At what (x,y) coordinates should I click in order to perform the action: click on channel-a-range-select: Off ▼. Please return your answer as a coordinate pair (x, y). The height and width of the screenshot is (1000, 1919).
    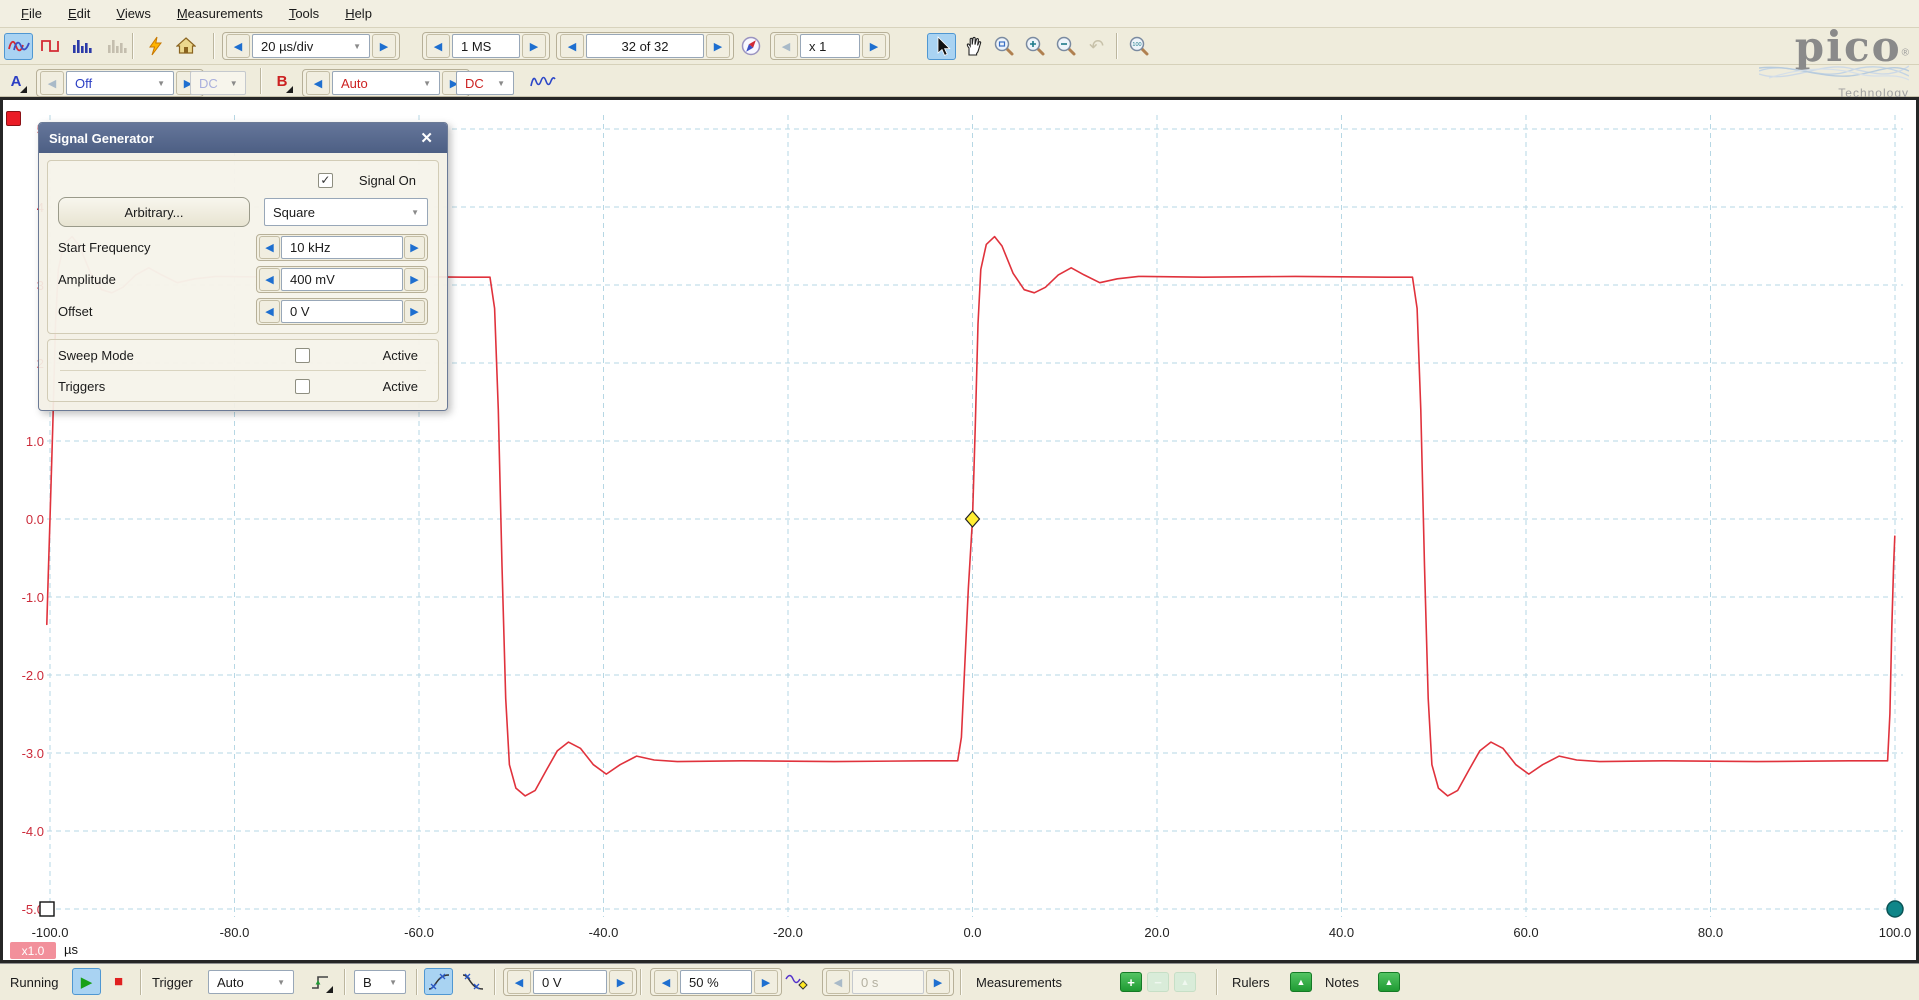
    Looking at the image, I should click on (120, 83).